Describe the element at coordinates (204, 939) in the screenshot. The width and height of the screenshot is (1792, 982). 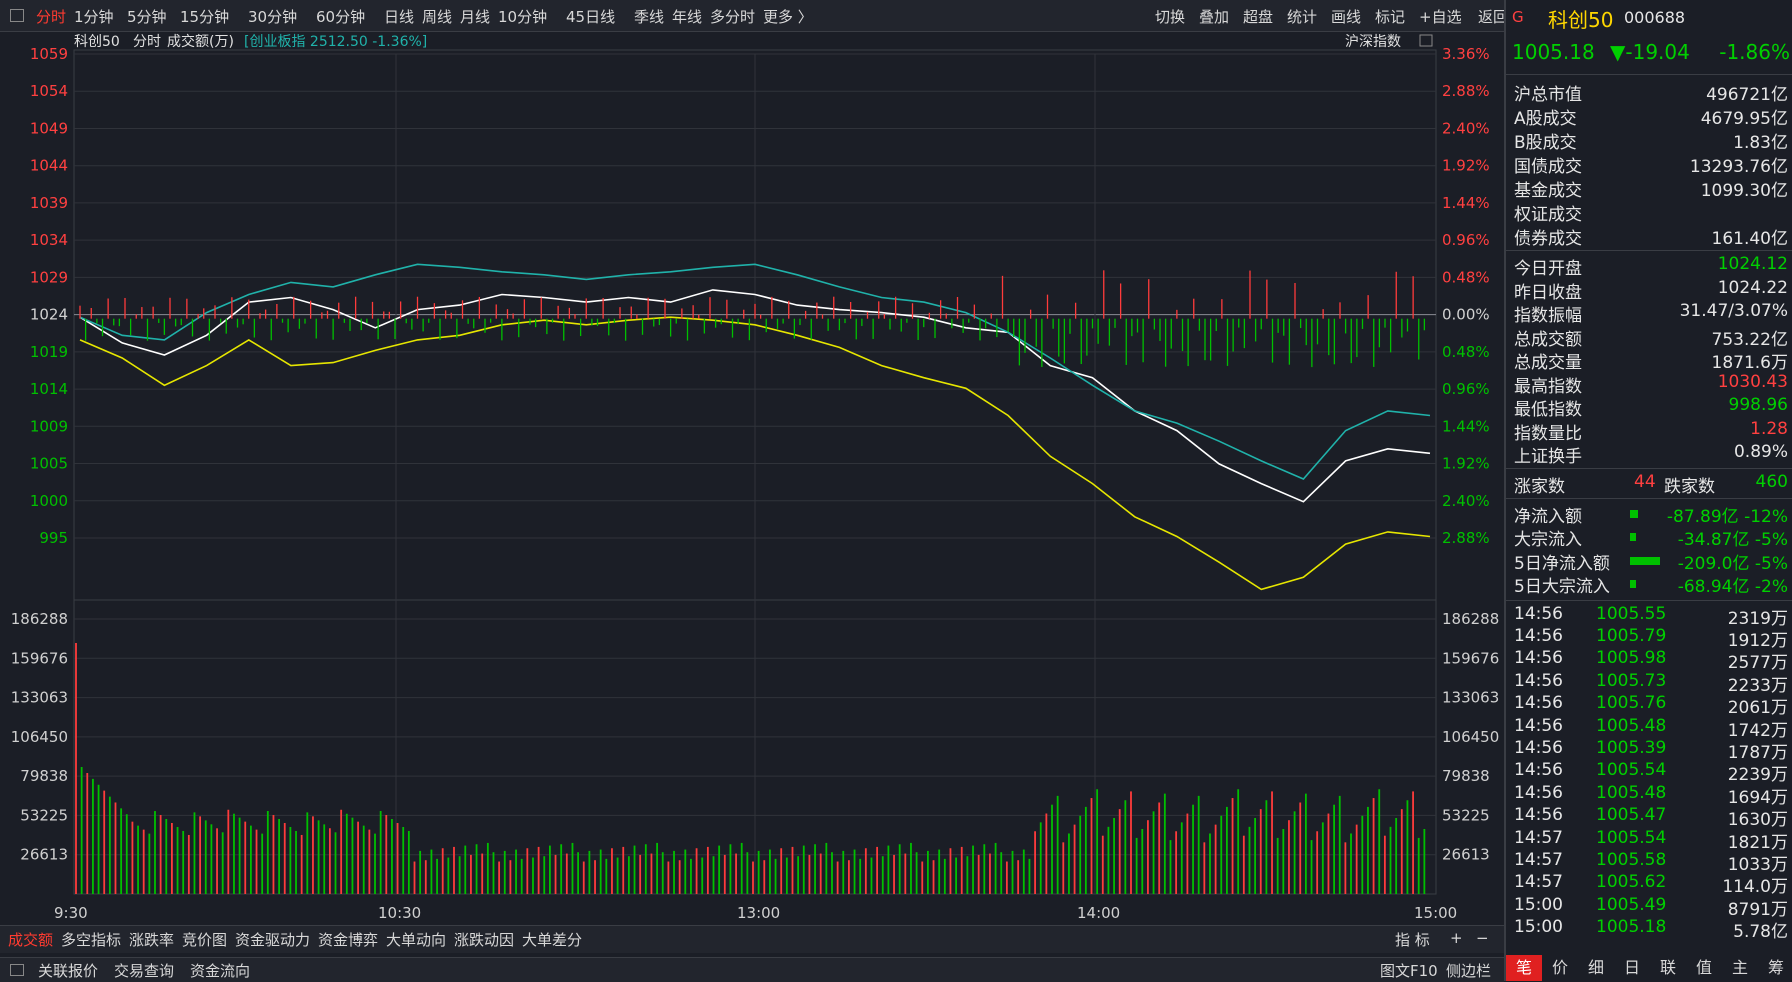
I see `indicator-tab: 竞价图` at that location.